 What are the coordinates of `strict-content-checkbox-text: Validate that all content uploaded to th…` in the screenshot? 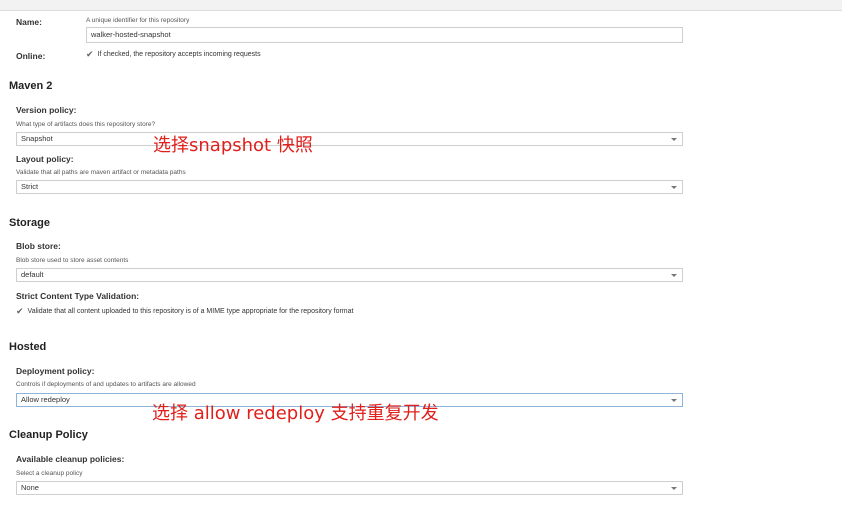 It's located at (190, 311).